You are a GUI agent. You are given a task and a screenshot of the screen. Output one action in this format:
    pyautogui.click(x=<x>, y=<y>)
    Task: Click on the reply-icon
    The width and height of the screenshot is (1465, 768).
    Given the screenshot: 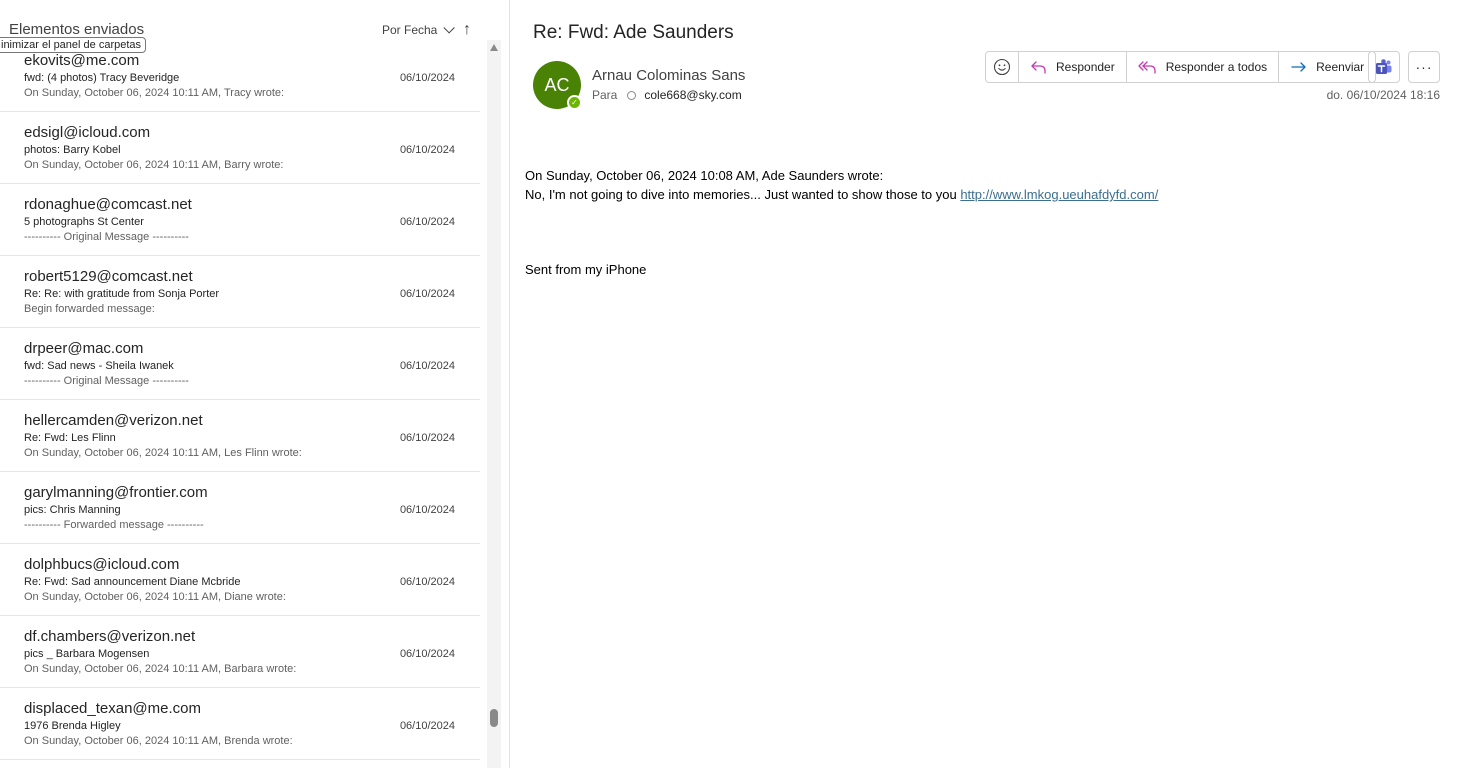 What is the action you would take?
    pyautogui.click(x=1038, y=67)
    